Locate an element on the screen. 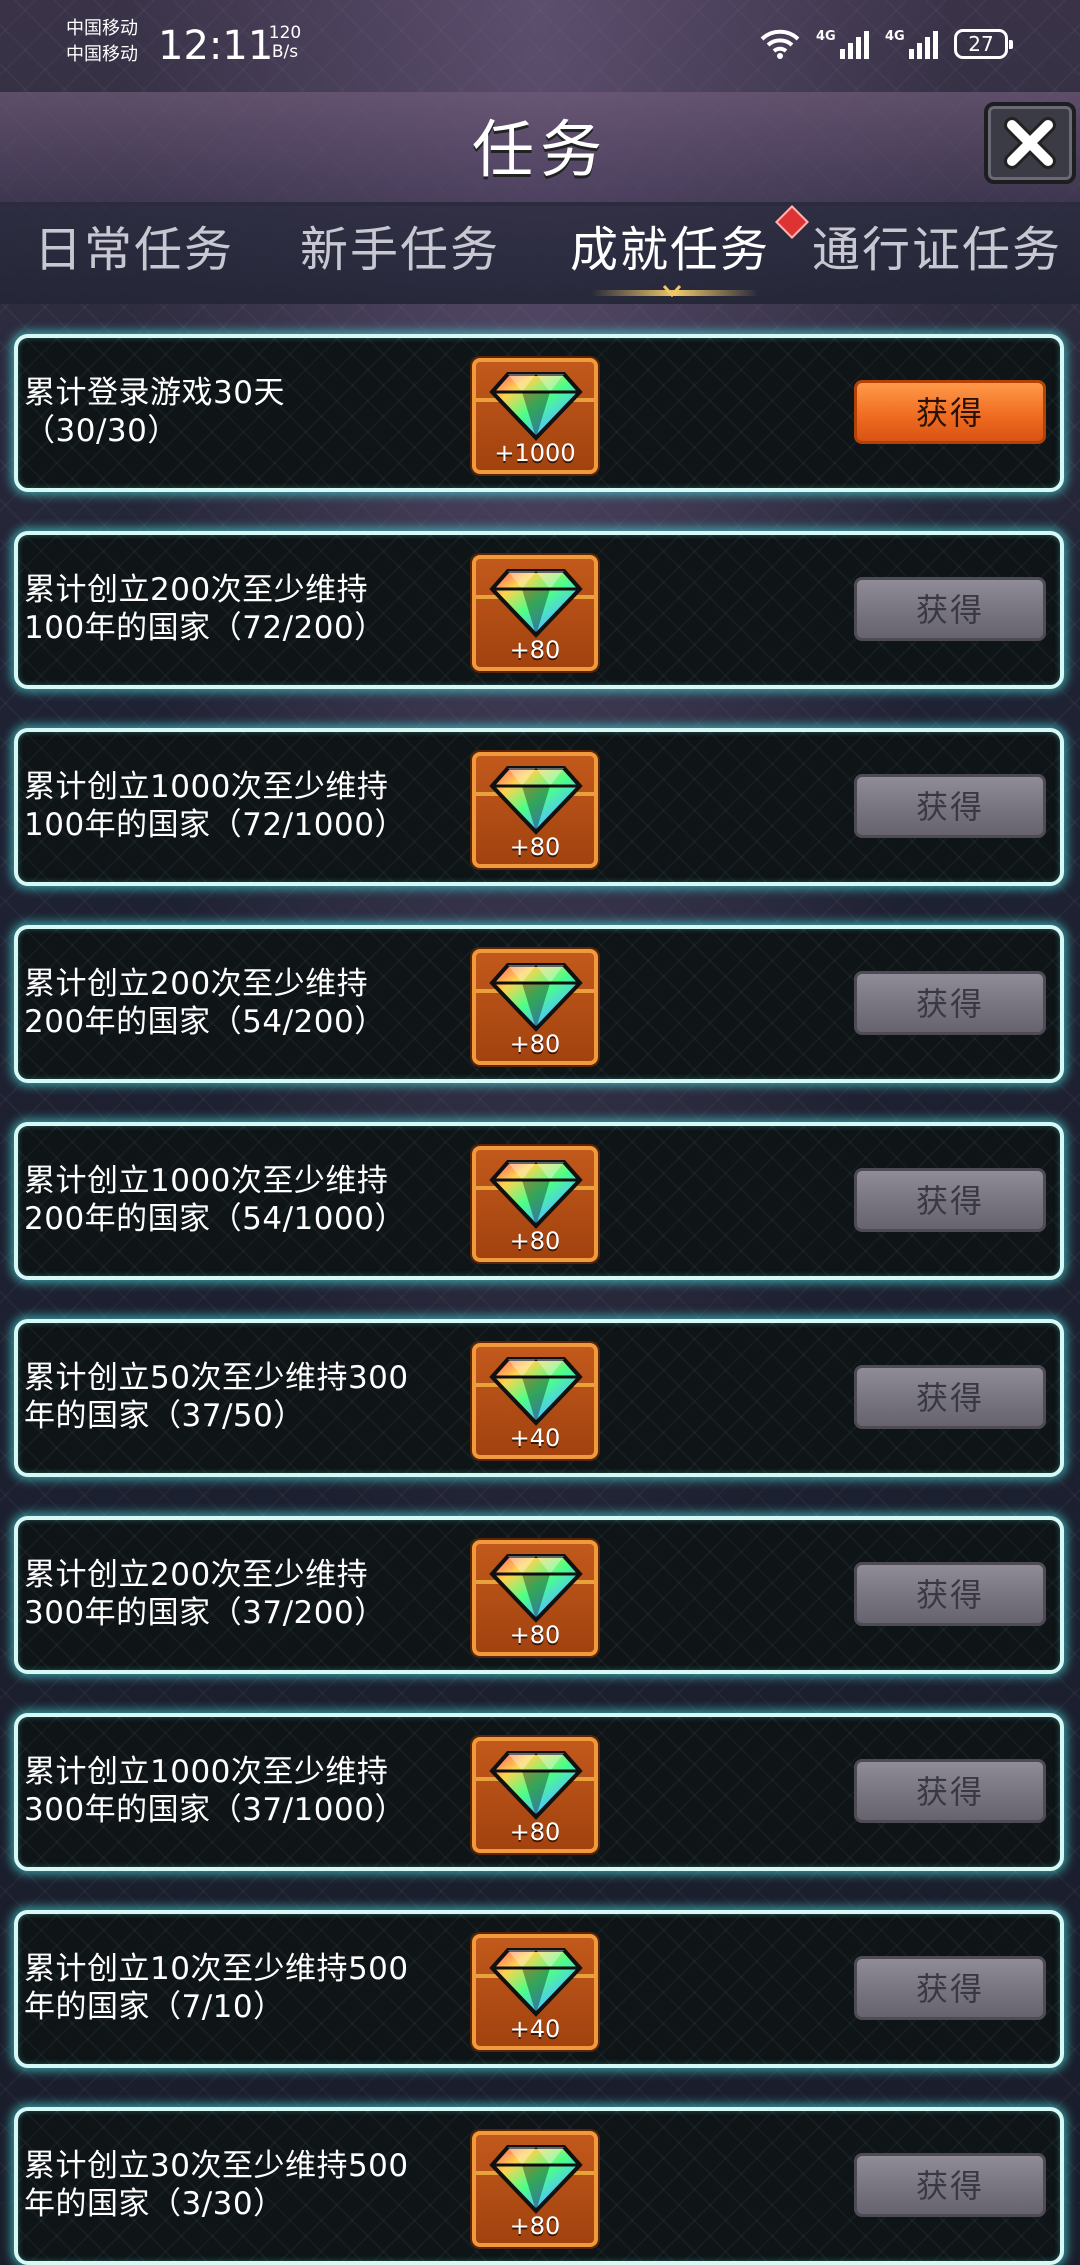  task-card: 累计创立200次至少维持 100年的国家（72/200） +80 获得 is located at coordinates (539, 610).